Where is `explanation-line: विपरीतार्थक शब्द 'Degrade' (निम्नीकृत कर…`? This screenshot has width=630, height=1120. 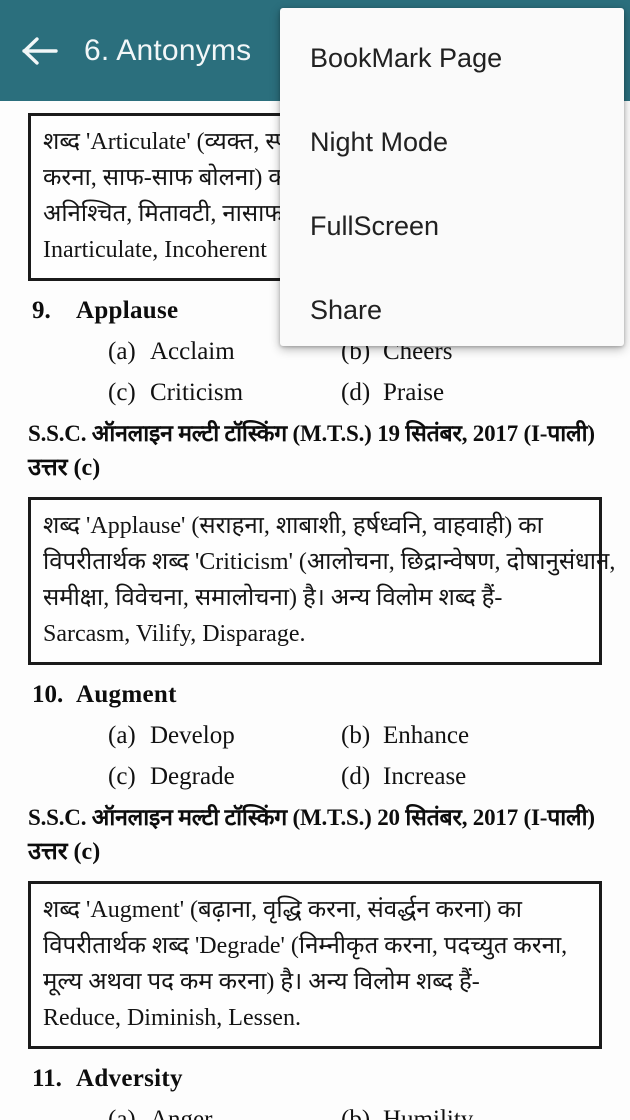
explanation-line: विपरीतार्थक शब्द 'Degrade' (निम्नीकृत कर… is located at coordinates (305, 946).